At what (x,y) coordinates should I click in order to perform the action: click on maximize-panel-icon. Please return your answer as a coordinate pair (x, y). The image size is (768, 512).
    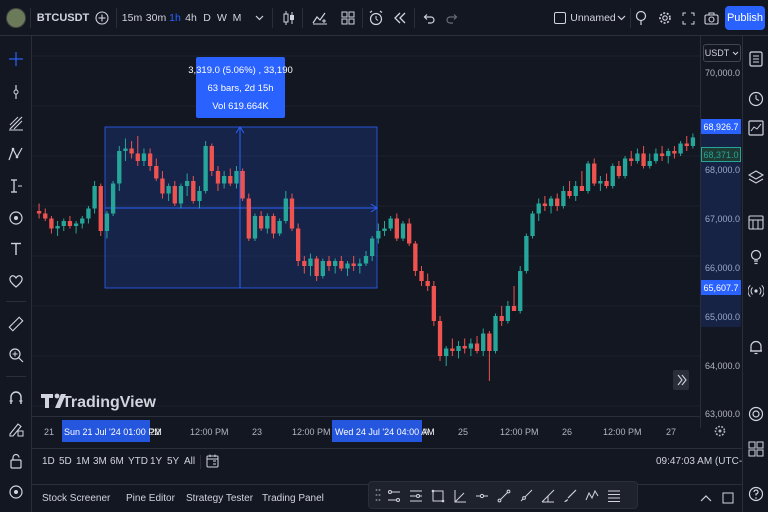
    Looking at the image, I should click on (728, 498).